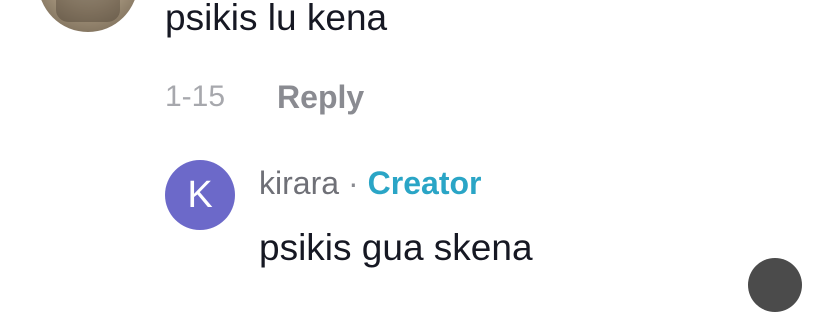 The image size is (827, 312). I want to click on reply-author-name: kirara, so click(299, 183).